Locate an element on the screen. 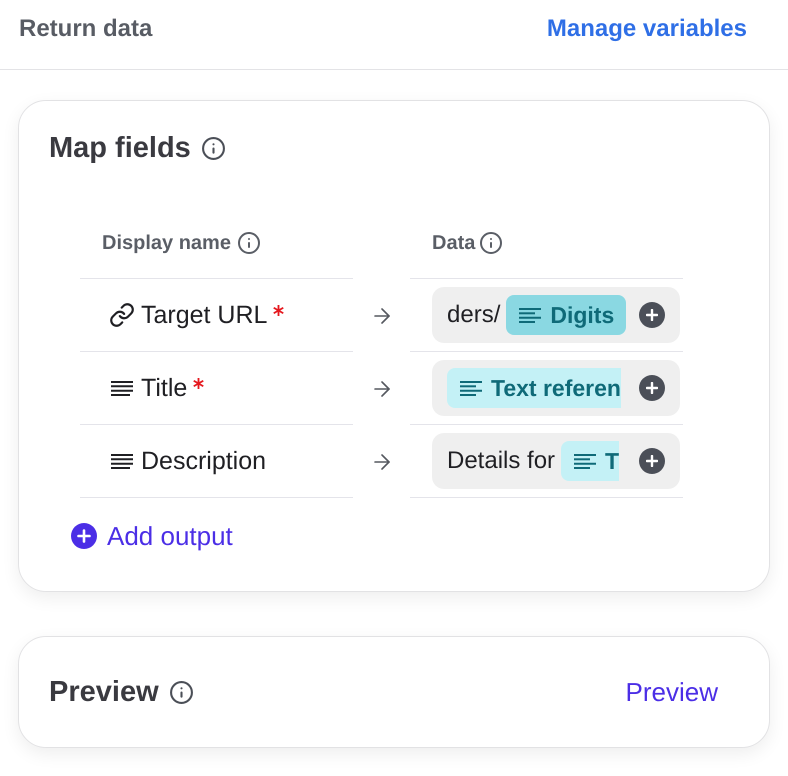 The width and height of the screenshot is (788, 776). add-output-button: Add output is located at coordinates (152, 536).